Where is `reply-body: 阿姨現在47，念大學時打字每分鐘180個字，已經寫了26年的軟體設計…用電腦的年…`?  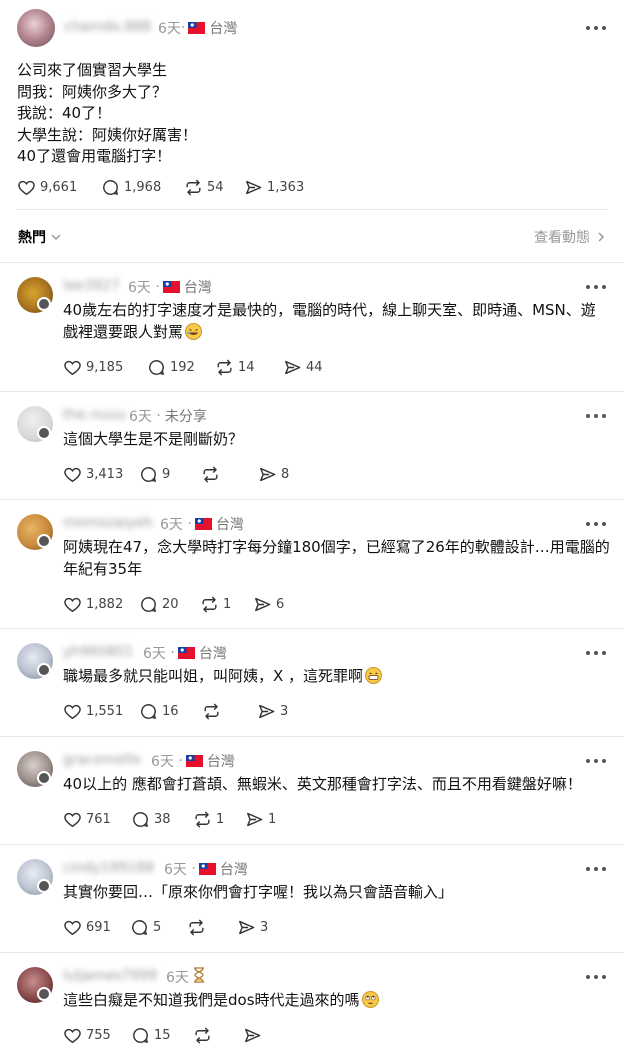 reply-body: 阿姨現在47，念大學時打字每分鐘180個字，已經寫了26年的軟體設計…用電腦的年… is located at coordinates (336, 558).